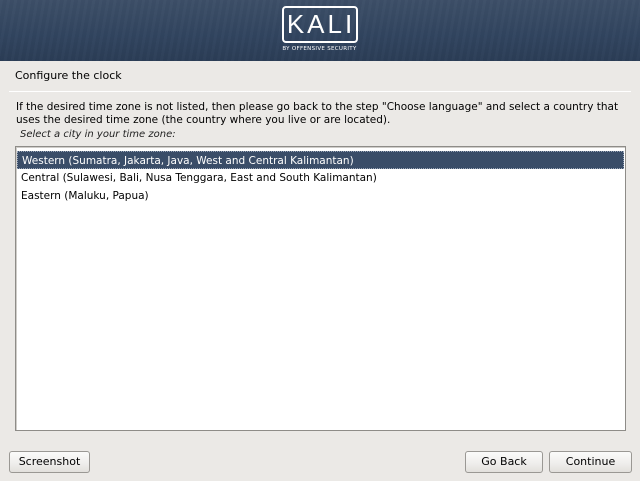 Image resolution: width=640 pixels, height=481 pixels. I want to click on timezone-prompt: Select a city in your time zone:, so click(98, 134).